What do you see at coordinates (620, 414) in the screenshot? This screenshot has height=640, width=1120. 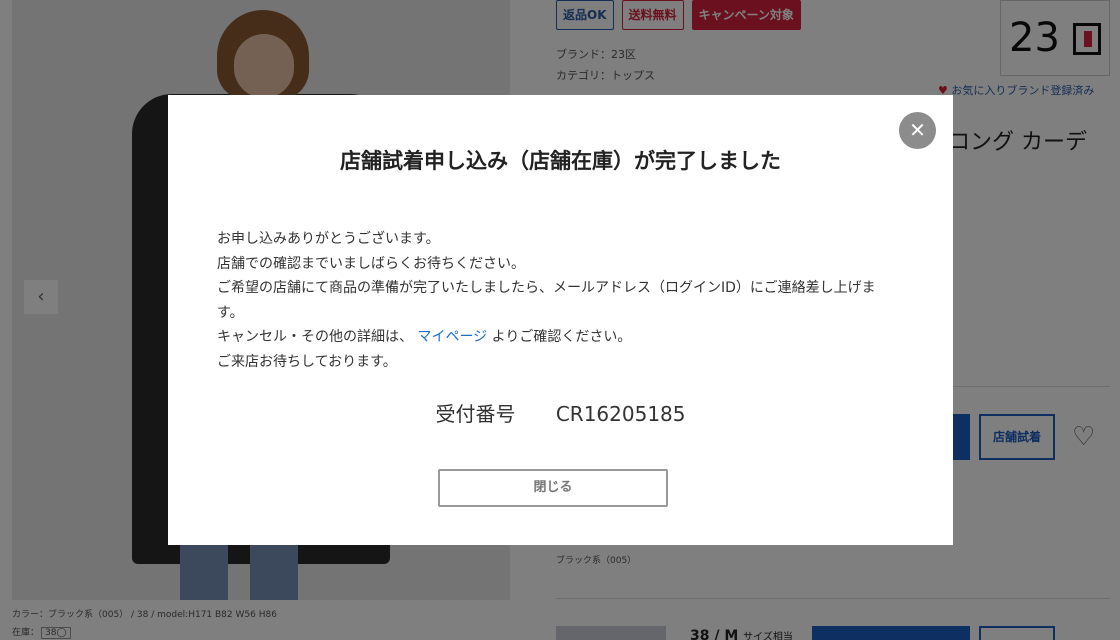 I see `receipt-number: CR16205185` at bounding box center [620, 414].